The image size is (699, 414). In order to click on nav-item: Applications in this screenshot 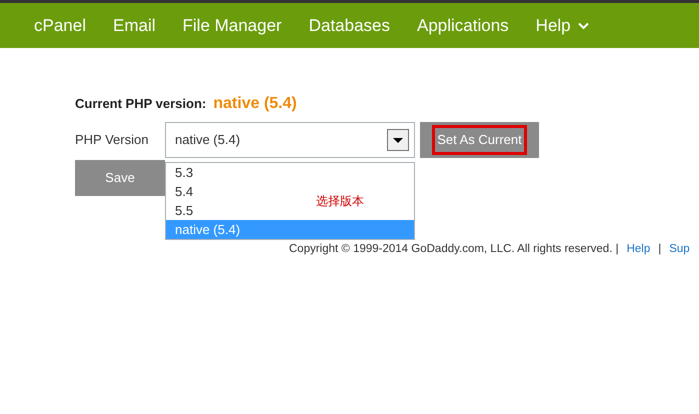, I will do `click(463, 25)`.